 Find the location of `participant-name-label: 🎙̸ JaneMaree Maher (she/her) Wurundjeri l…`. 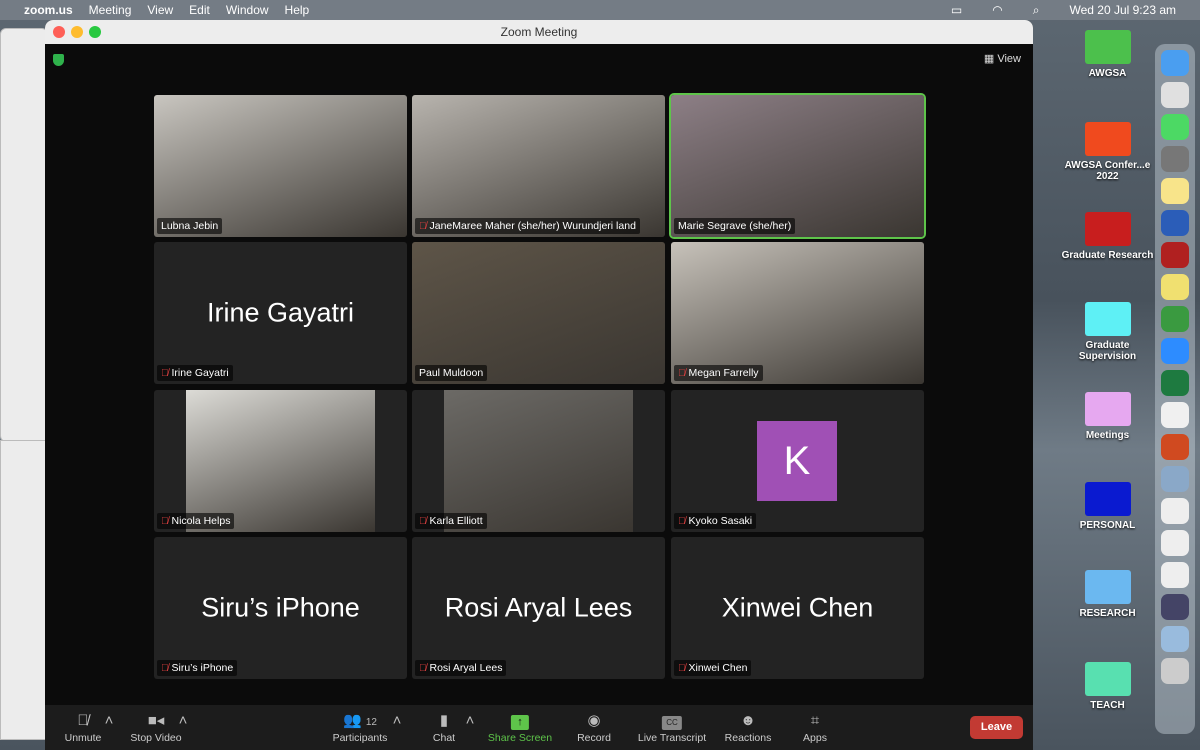

participant-name-label: 🎙̸ JaneMaree Maher (she/her) Wurundjeri l… is located at coordinates (527, 226).